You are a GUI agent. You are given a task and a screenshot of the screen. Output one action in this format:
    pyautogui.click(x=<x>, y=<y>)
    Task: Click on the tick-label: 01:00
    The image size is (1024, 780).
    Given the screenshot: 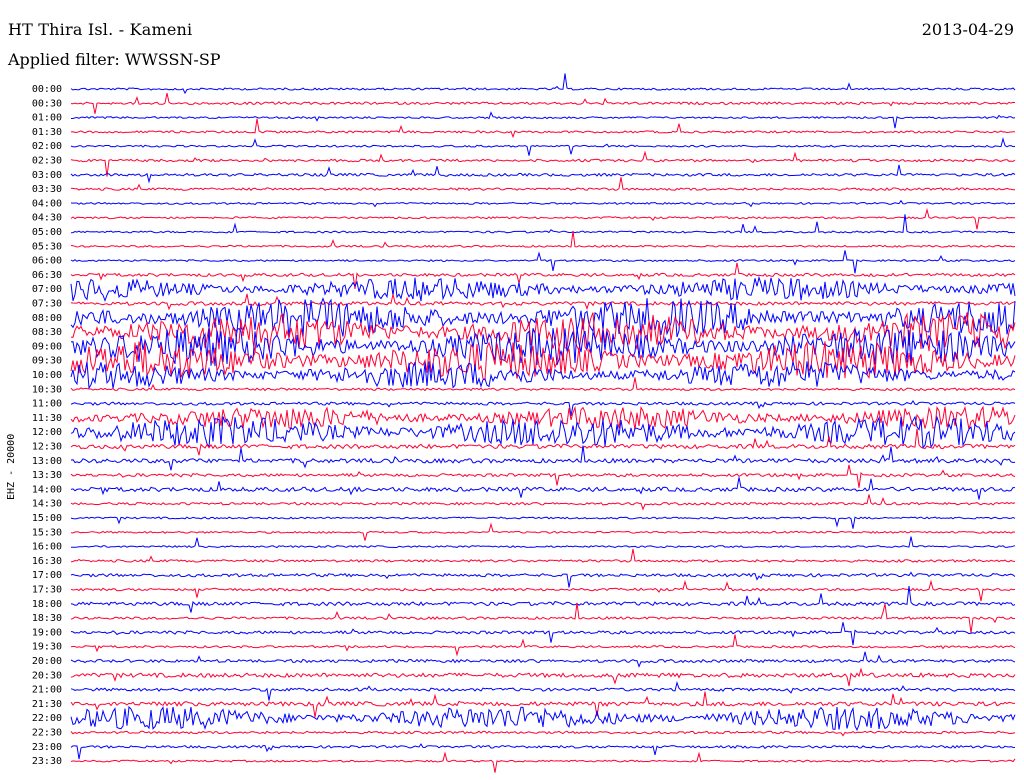 What is the action you would take?
    pyautogui.click(x=47, y=118)
    